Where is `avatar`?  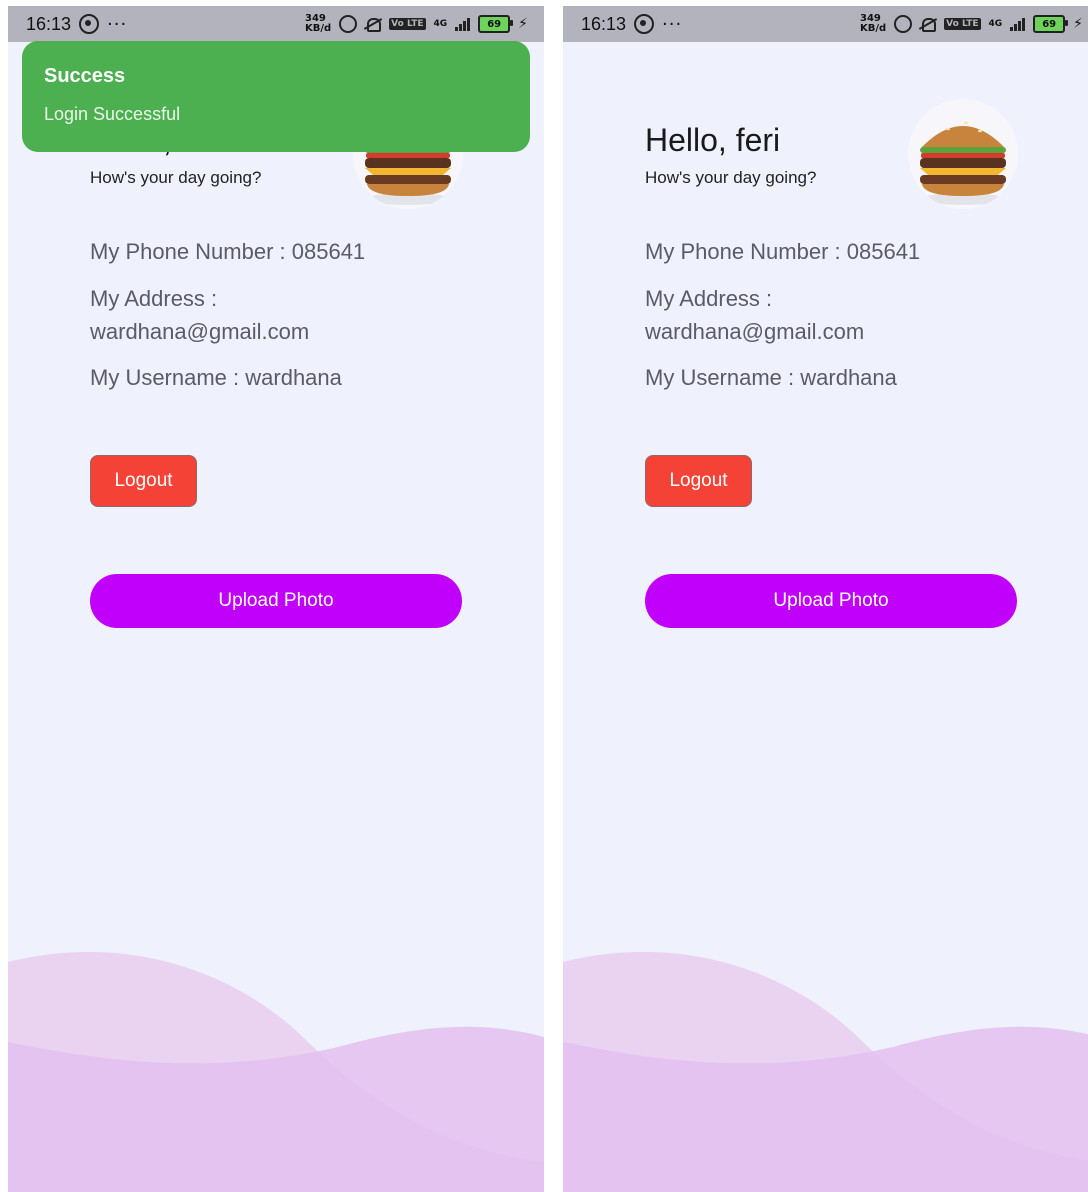 avatar is located at coordinates (963, 154).